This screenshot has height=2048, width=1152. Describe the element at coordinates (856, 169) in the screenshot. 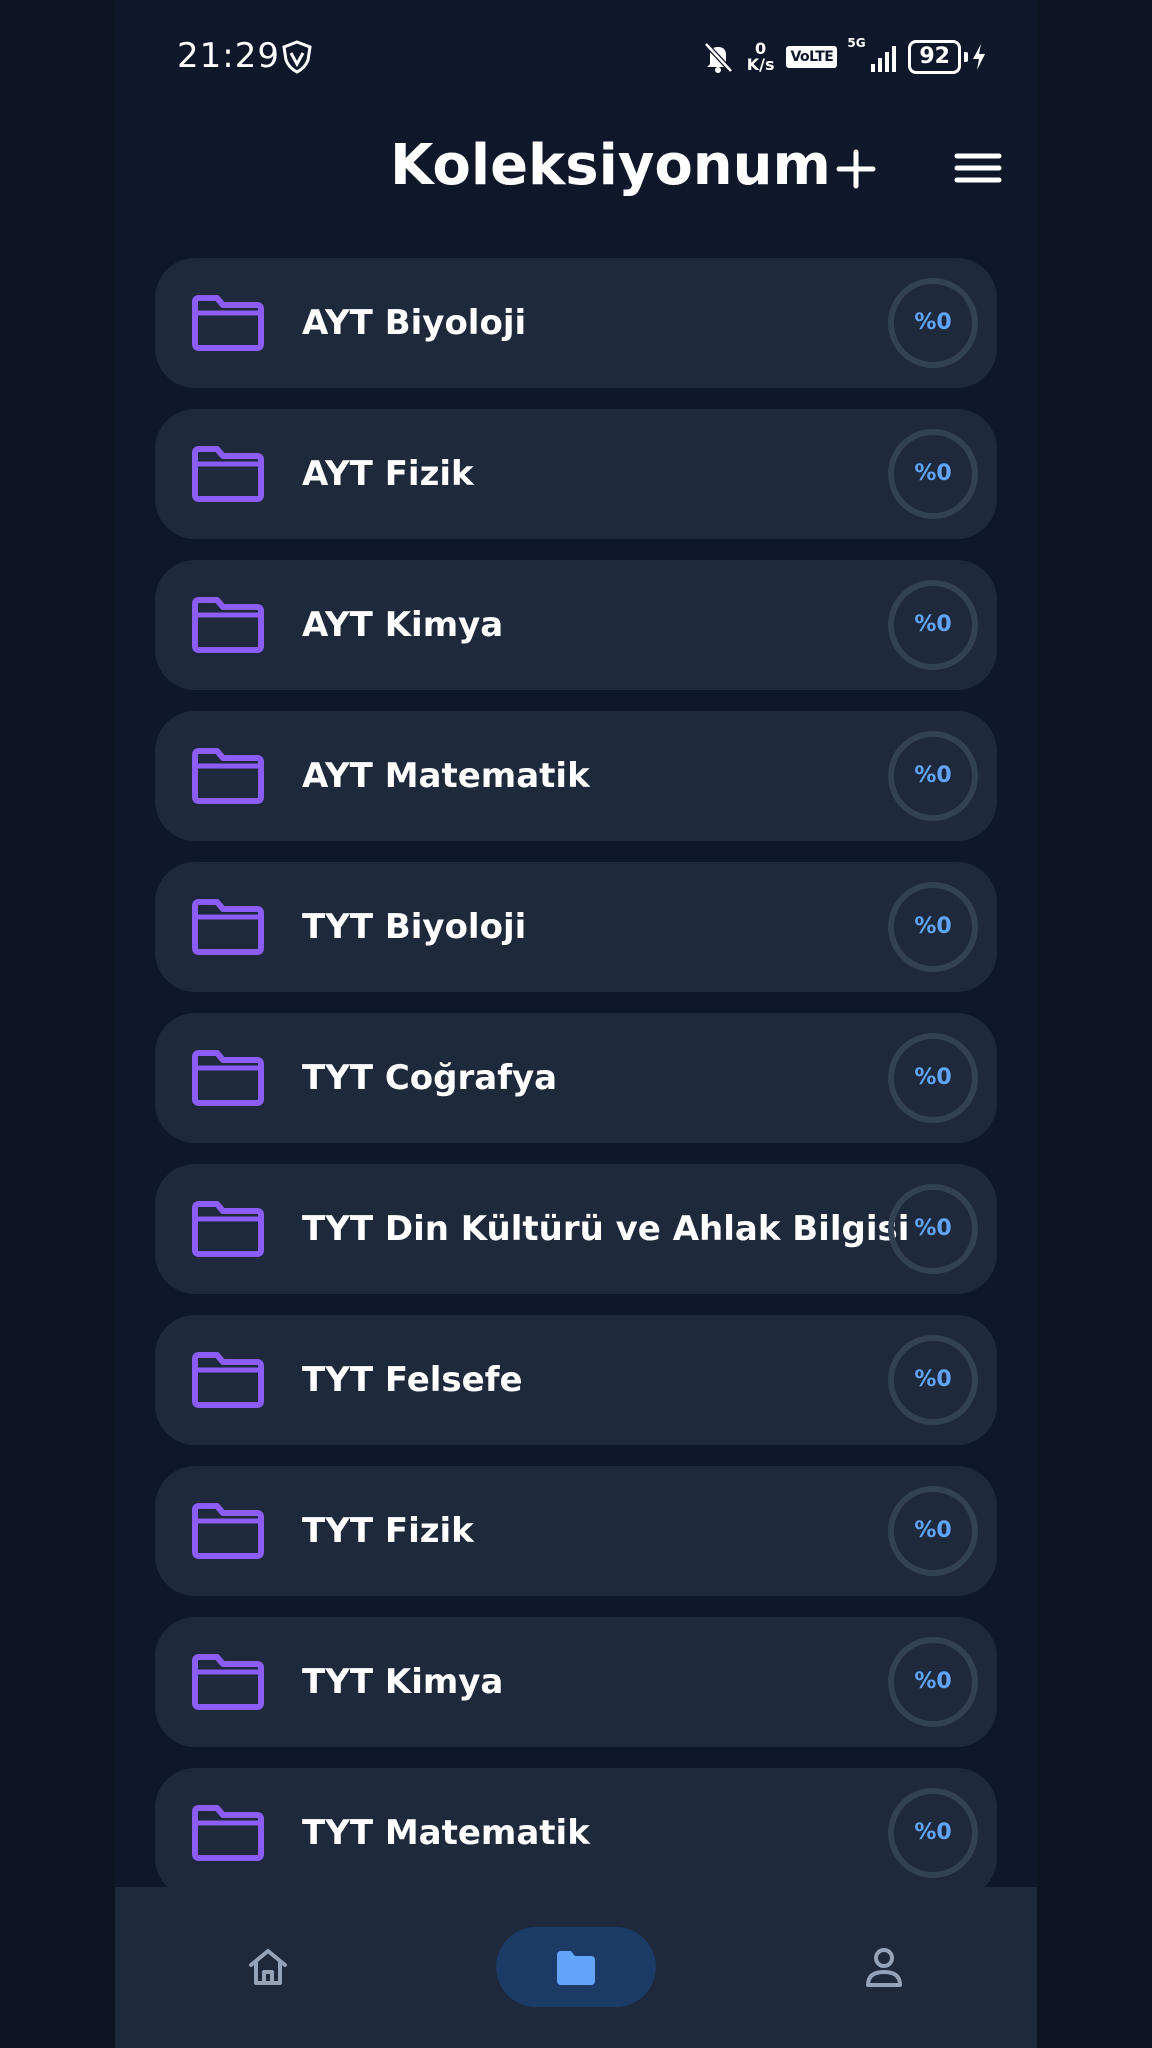

I see `add-collection-button` at that location.